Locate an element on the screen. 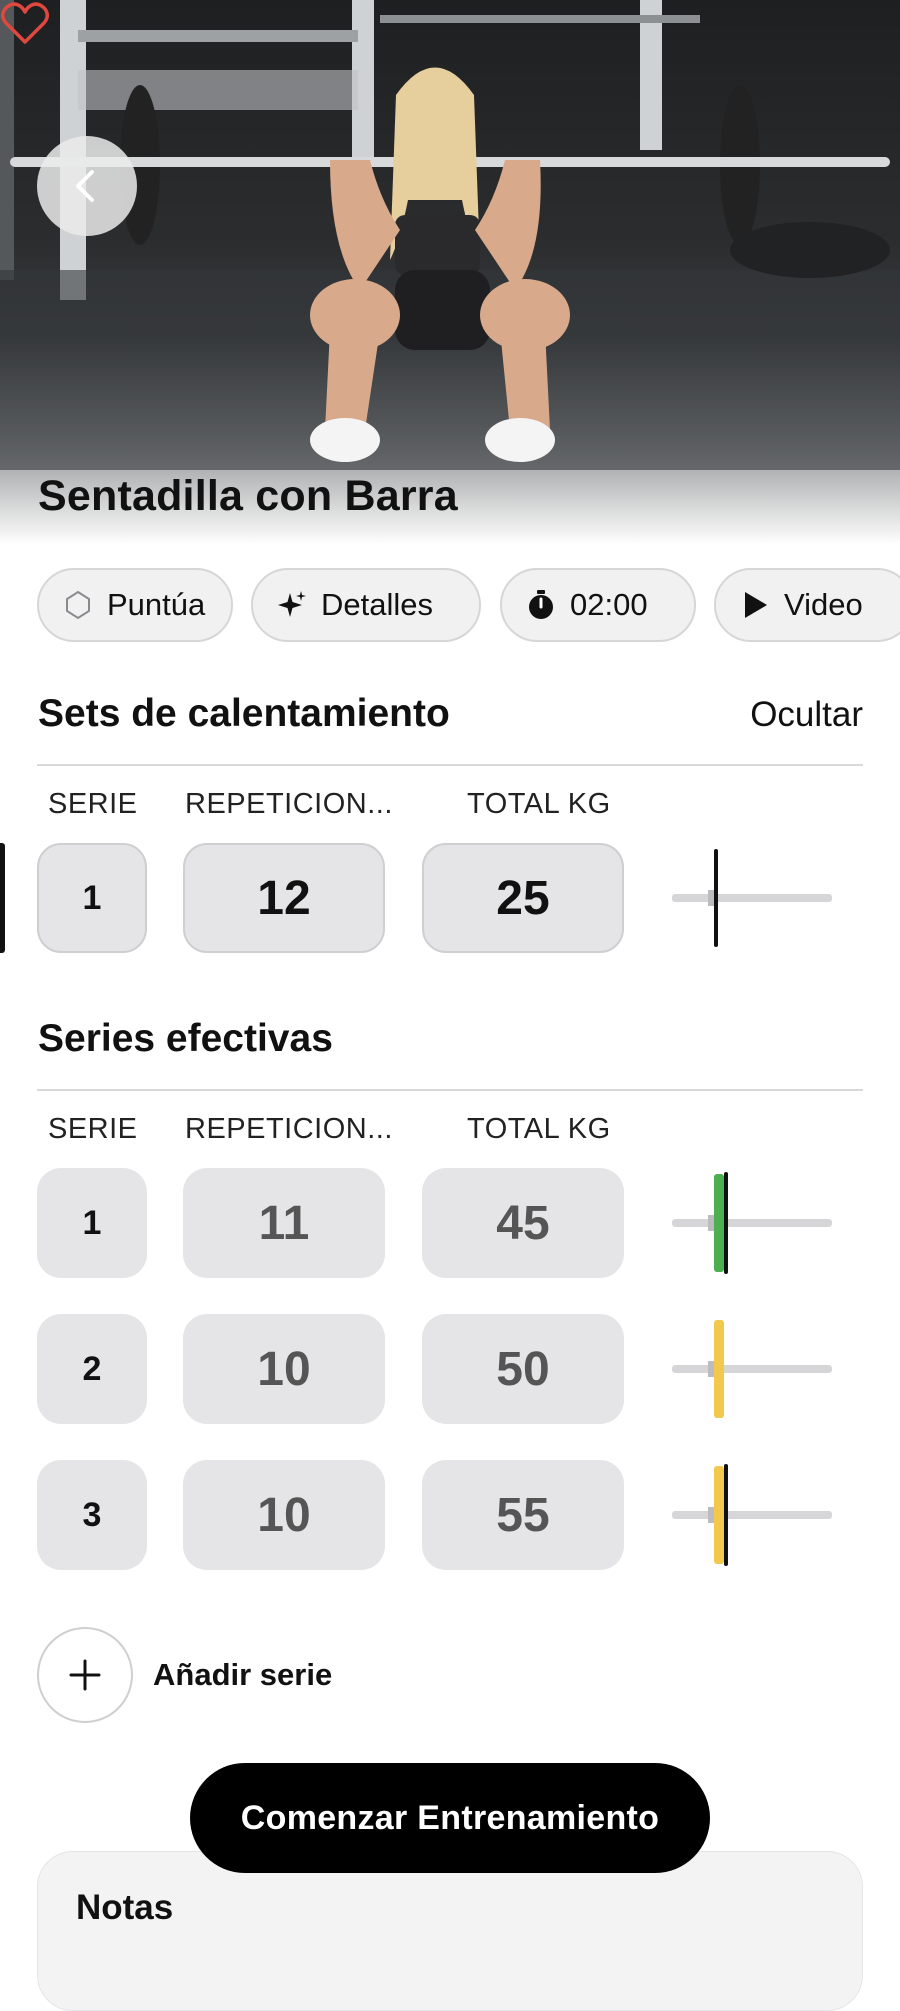  video-chip-label: Video is located at coordinates (823, 604).